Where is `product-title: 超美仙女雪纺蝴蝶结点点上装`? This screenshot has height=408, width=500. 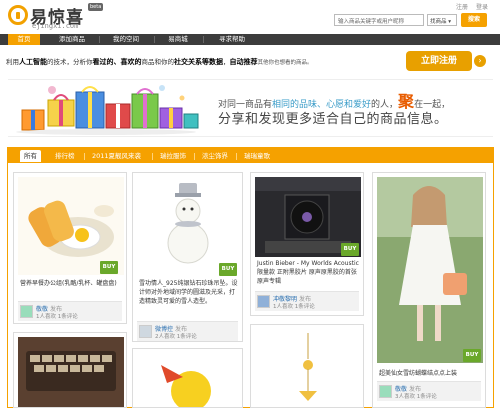 product-title: 超美仙女雪纺蝴蝶结点点上装 is located at coordinates (431, 373).